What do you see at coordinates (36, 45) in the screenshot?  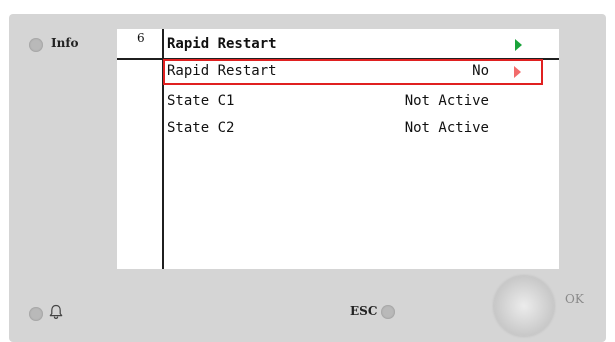 I see `info-led` at bounding box center [36, 45].